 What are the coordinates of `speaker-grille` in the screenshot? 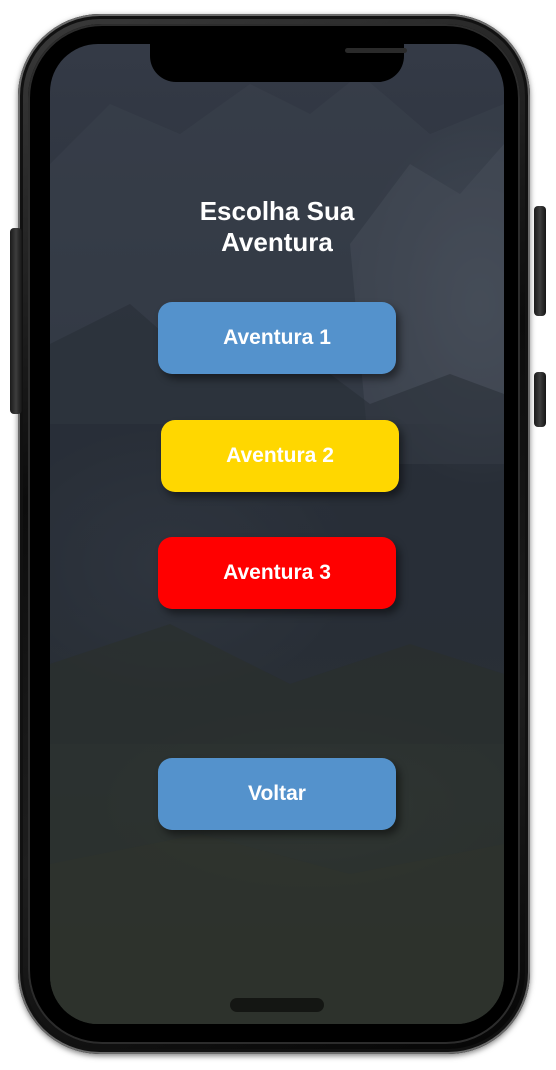 It's located at (376, 50).